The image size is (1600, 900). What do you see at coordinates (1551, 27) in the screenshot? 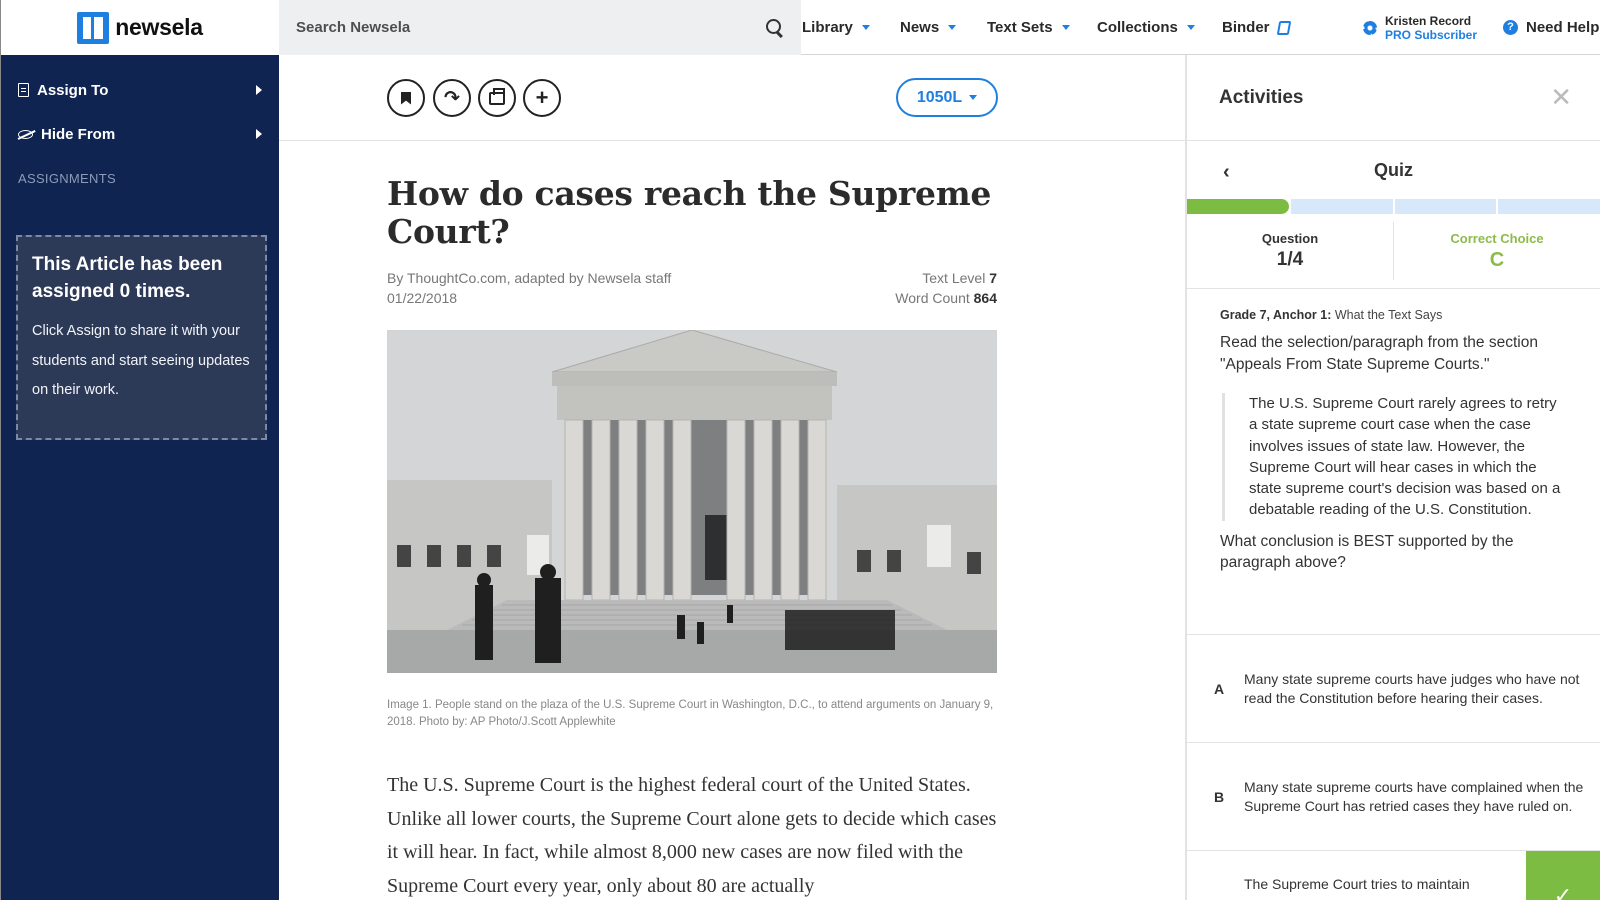
I see `need-help-button: ? Need Help` at bounding box center [1551, 27].